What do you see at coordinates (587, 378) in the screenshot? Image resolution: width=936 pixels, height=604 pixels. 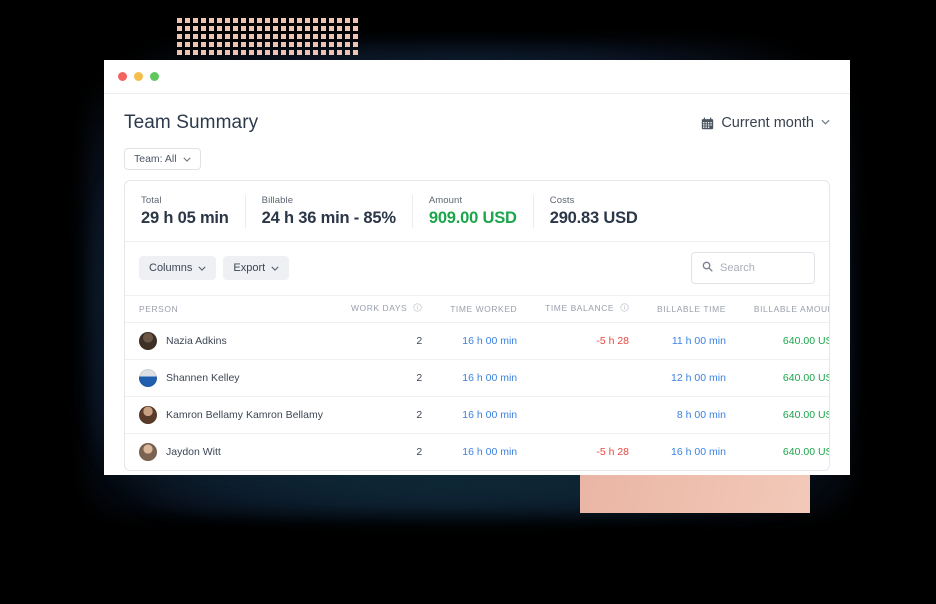 I see `cell-time-balance` at bounding box center [587, 378].